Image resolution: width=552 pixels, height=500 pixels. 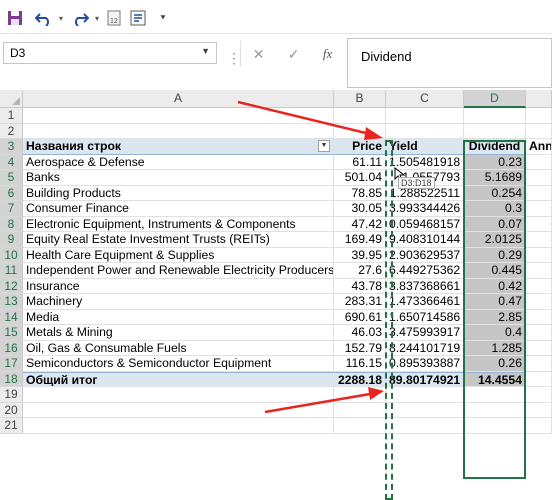 What do you see at coordinates (11, 131) in the screenshot?
I see `row-header-2: 2` at bounding box center [11, 131].